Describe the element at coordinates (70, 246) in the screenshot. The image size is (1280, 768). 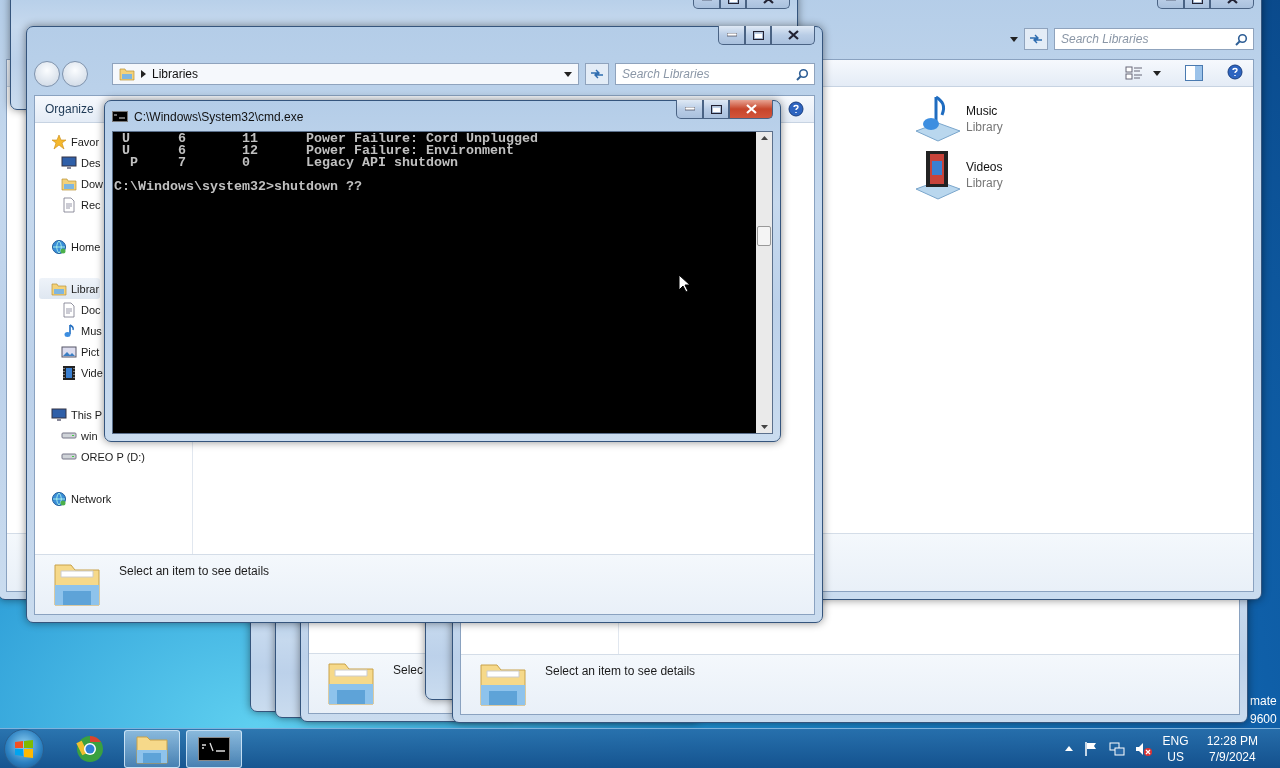
I see `nav-item: Home` at that location.